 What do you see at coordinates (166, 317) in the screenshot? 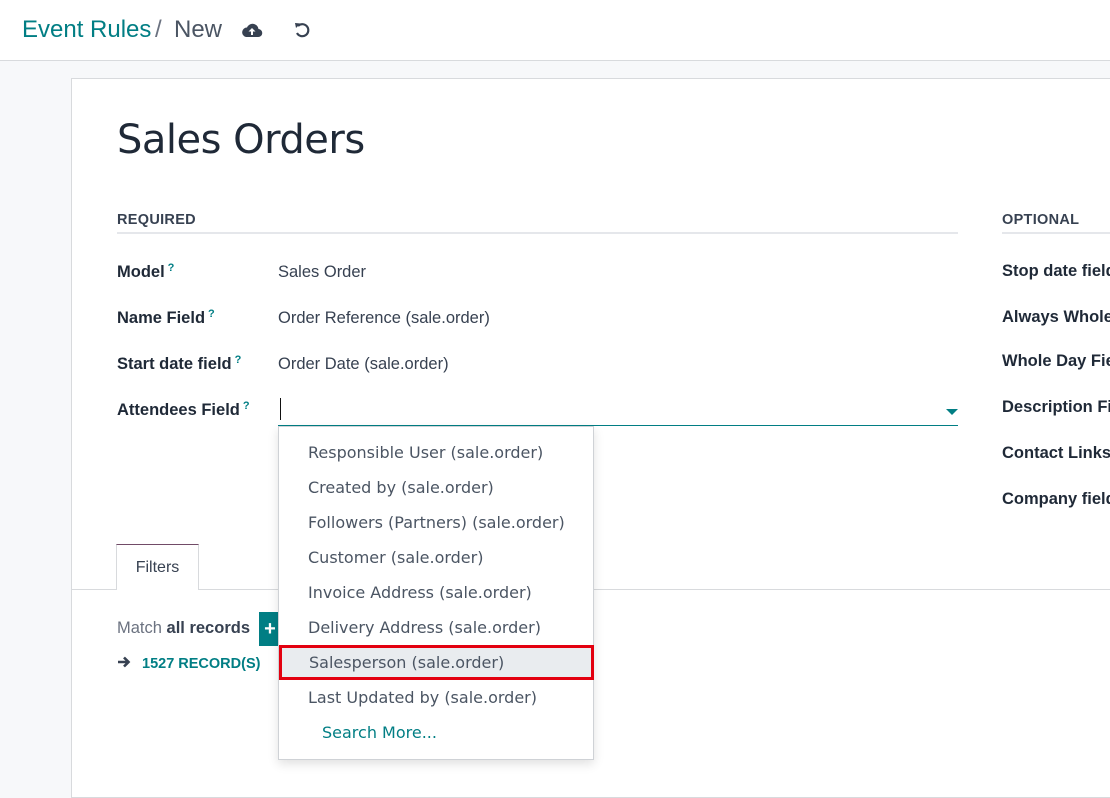
I see `field-label-name-field: Name Field?` at bounding box center [166, 317].